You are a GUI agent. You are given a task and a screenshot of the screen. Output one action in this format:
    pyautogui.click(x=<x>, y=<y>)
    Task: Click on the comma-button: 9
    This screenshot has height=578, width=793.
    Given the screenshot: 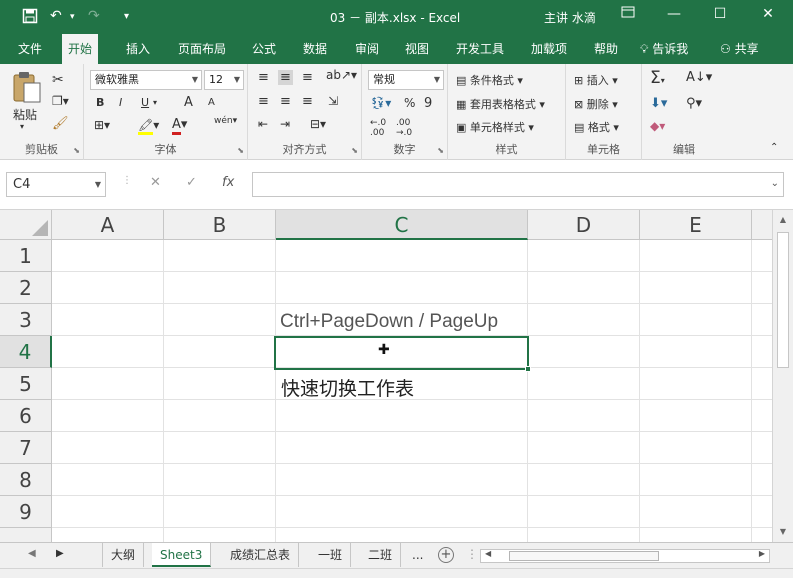 What is the action you would take?
    pyautogui.click(x=428, y=103)
    